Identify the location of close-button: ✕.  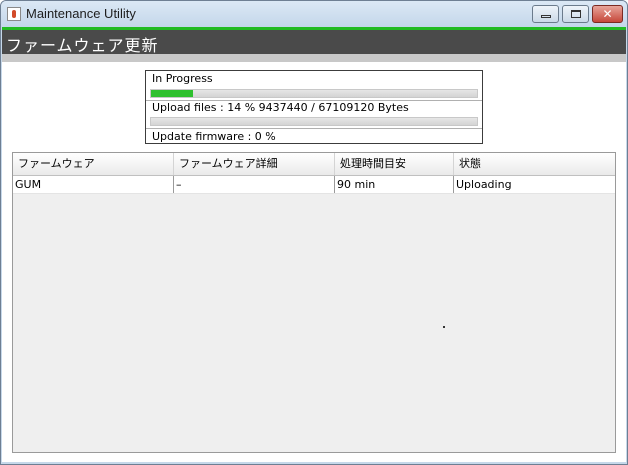
(607, 14).